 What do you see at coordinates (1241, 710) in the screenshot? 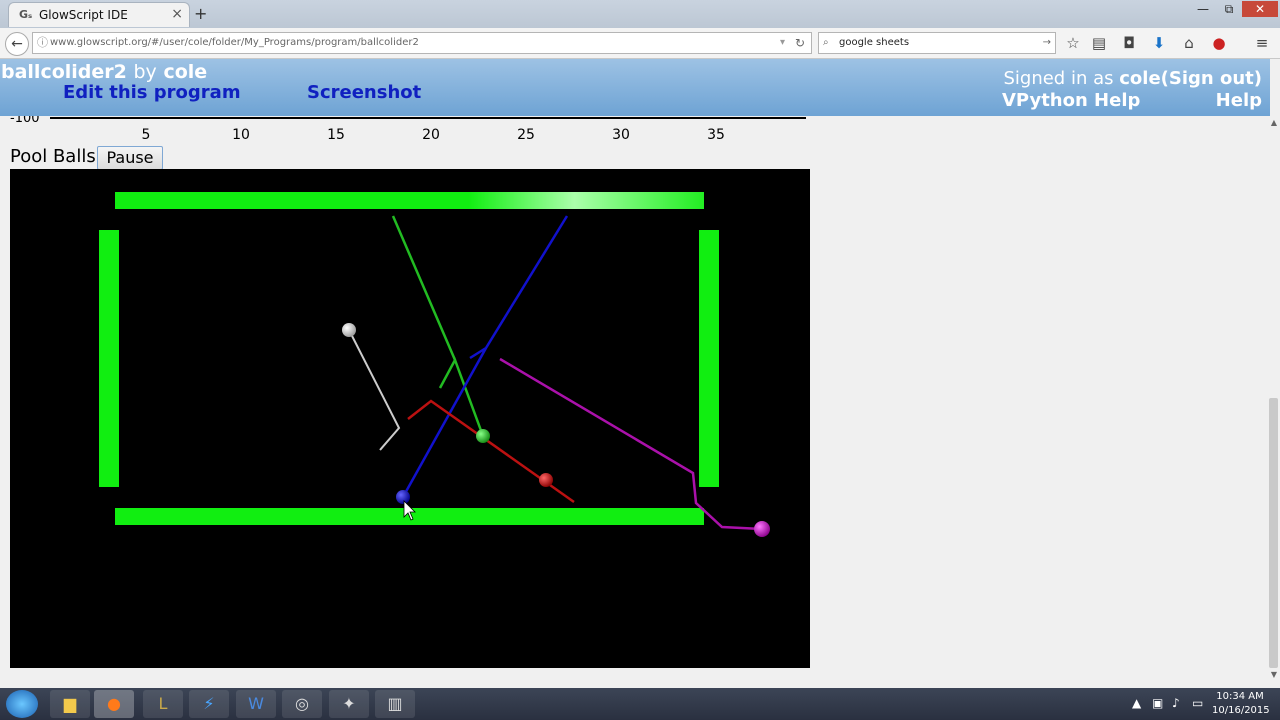
I see `clock-date: 10/16/2015` at bounding box center [1241, 710].